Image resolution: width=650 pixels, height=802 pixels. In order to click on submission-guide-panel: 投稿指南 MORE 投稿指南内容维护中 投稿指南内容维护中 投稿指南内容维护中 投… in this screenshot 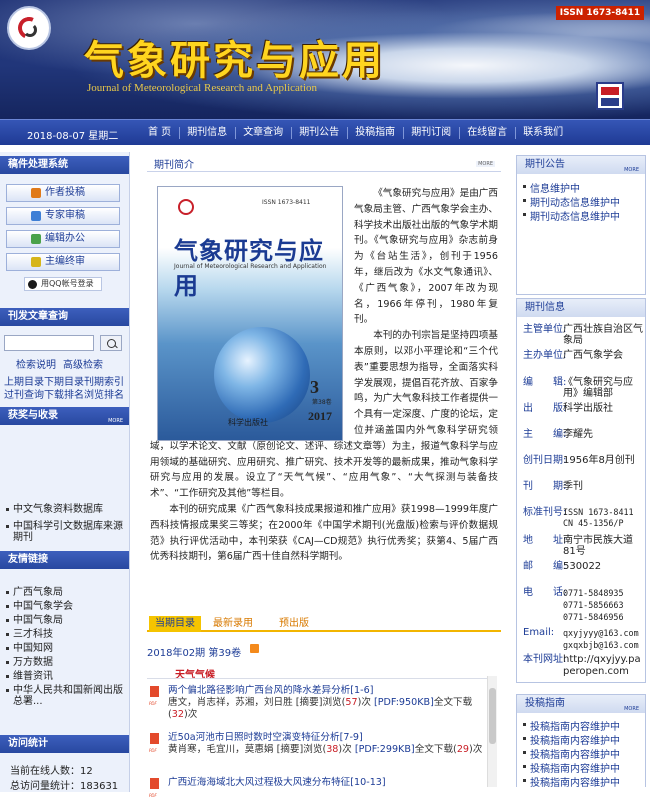, I will do `click(581, 741)`.